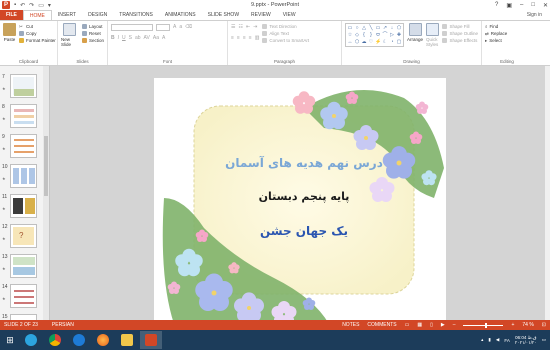 This screenshot has width=550, height=350. I want to click on columns-icon: ▥, so click(257, 38).